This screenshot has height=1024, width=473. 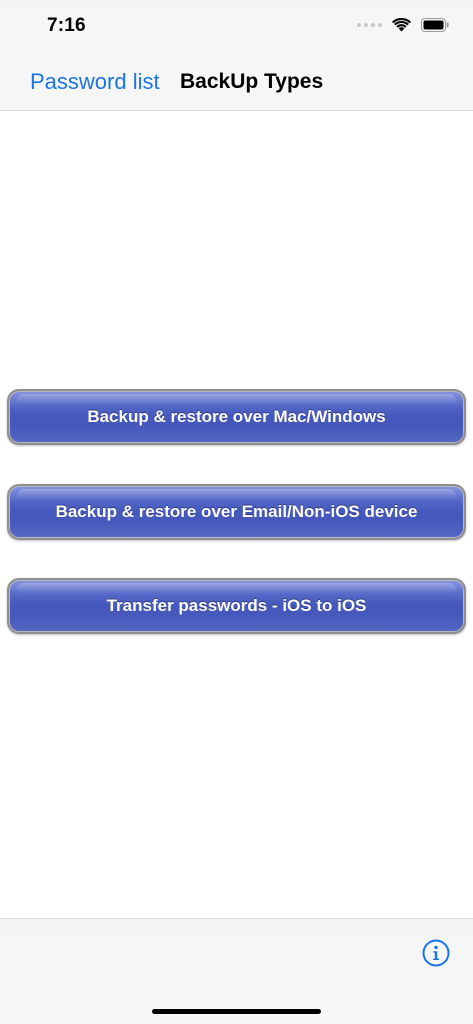 I want to click on back-button: Password list, so click(x=95, y=82).